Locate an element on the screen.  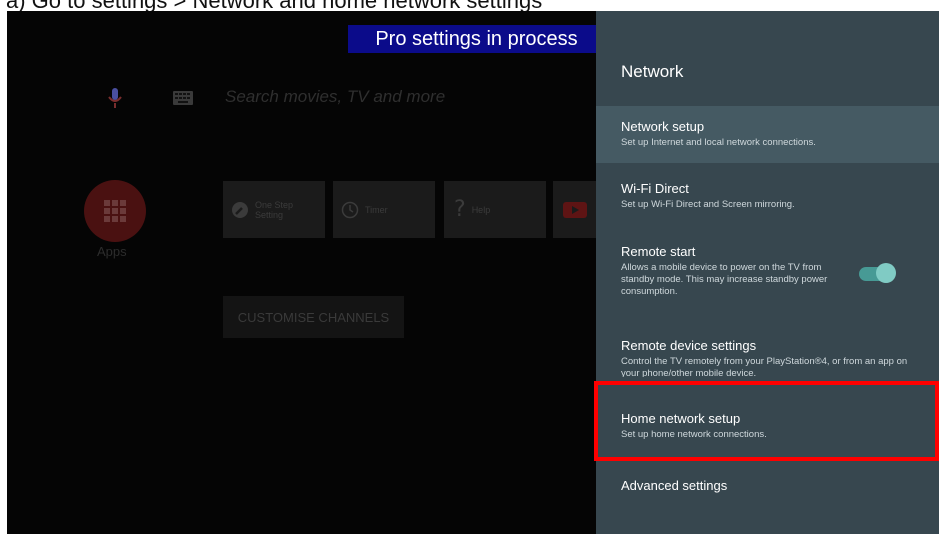
question-icon: ? is located at coordinates (460, 209).